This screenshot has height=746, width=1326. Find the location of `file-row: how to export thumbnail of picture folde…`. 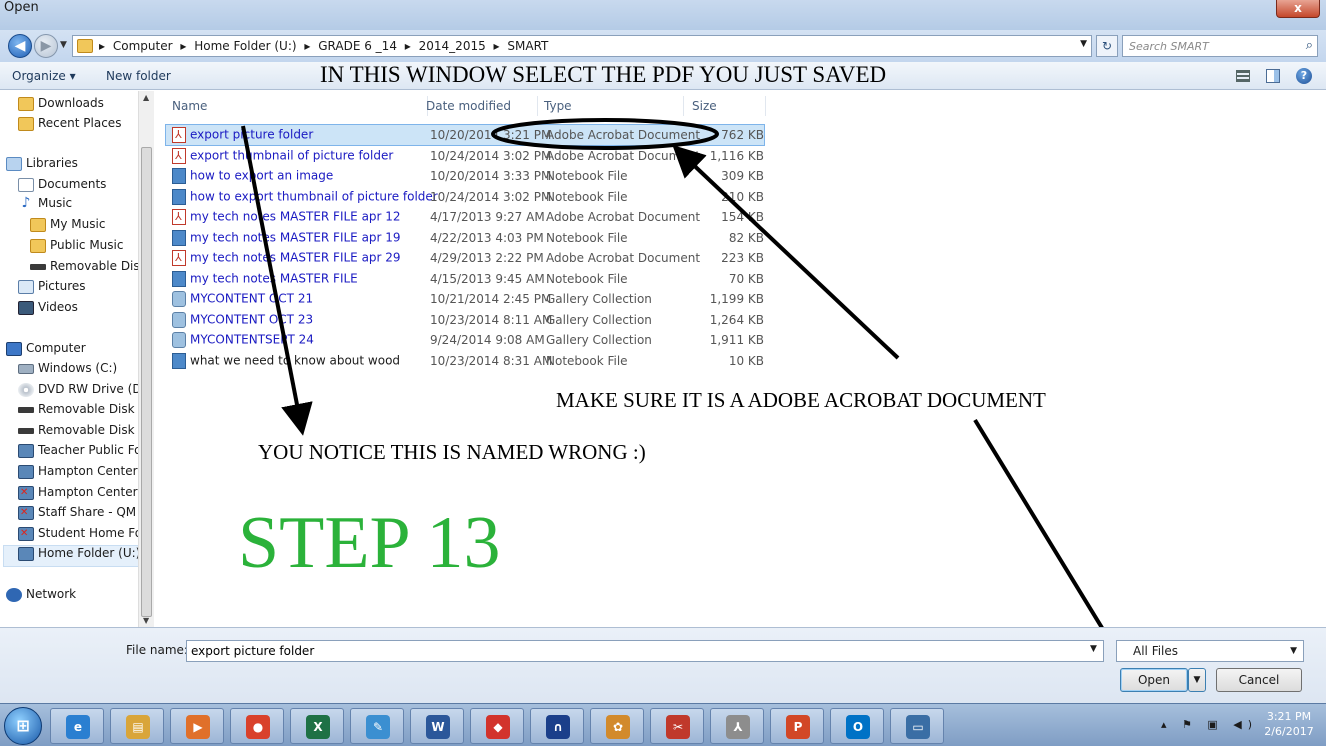

file-row: how to export thumbnail of picture folde… is located at coordinates (465, 197).